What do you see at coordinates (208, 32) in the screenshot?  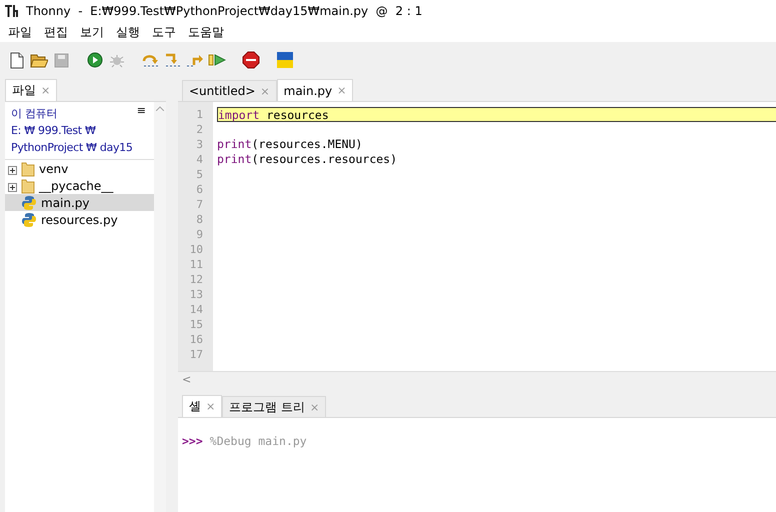 I see `menu-item: 도움말` at bounding box center [208, 32].